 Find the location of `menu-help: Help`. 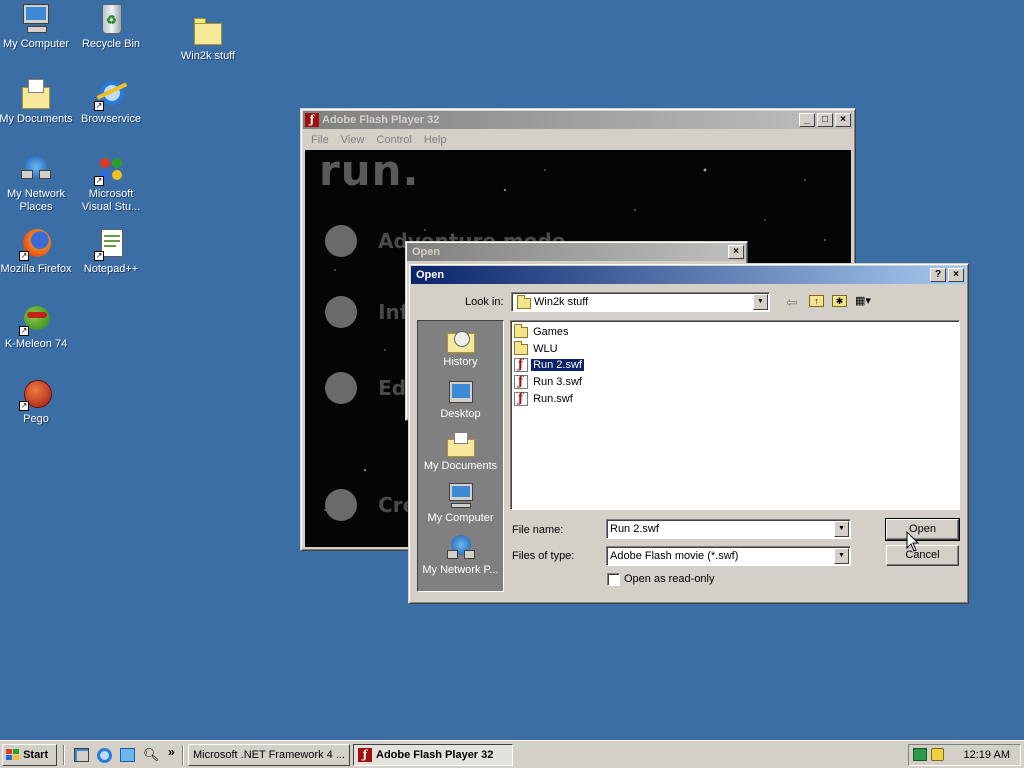

menu-help: Help is located at coordinates (435, 140).